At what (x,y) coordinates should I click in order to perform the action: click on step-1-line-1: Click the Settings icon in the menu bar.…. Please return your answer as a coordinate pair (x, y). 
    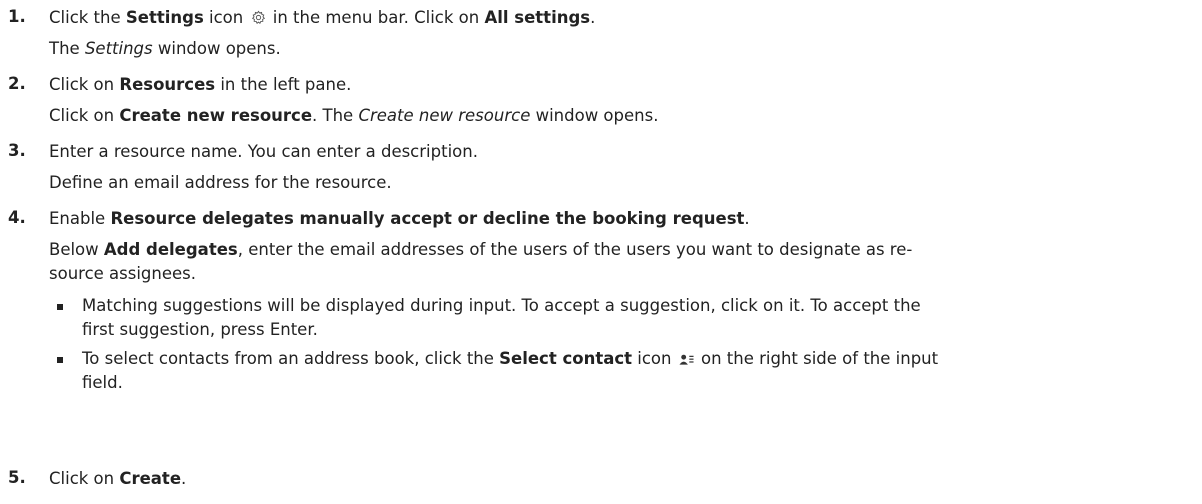
    Looking at the image, I should click on (620, 19).